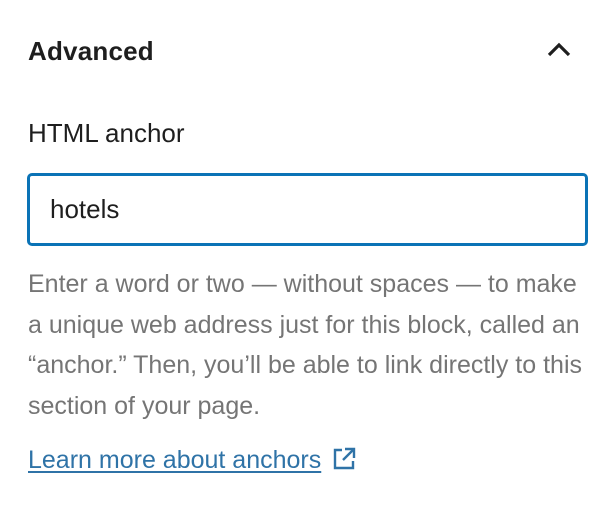  What do you see at coordinates (106, 133) in the screenshot?
I see `html-anchor-label: HTML anchor` at bounding box center [106, 133].